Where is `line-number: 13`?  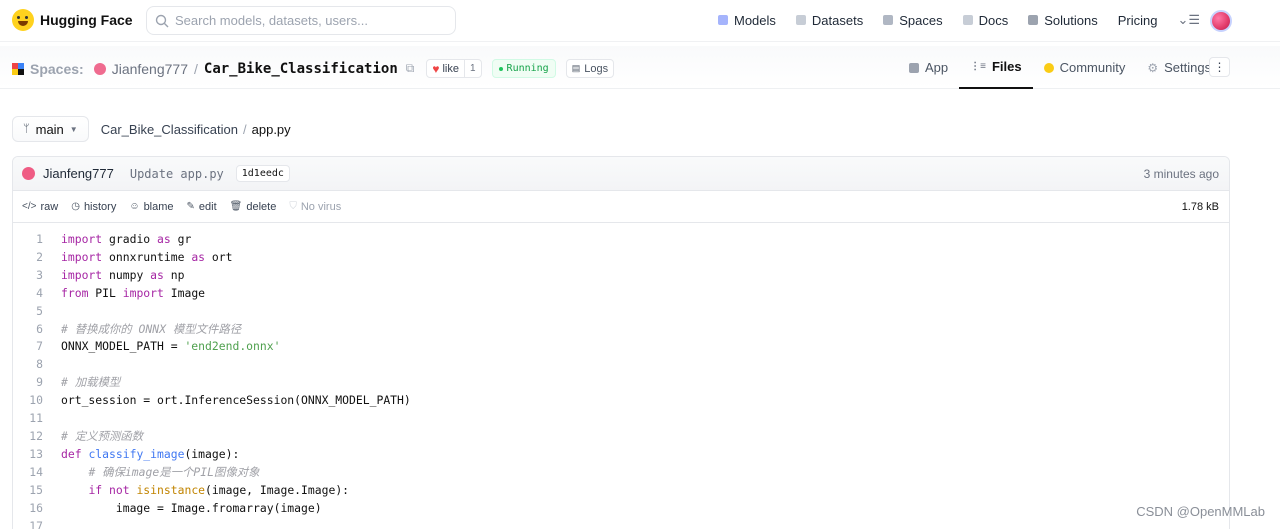 line-number: 13 is located at coordinates (28, 455).